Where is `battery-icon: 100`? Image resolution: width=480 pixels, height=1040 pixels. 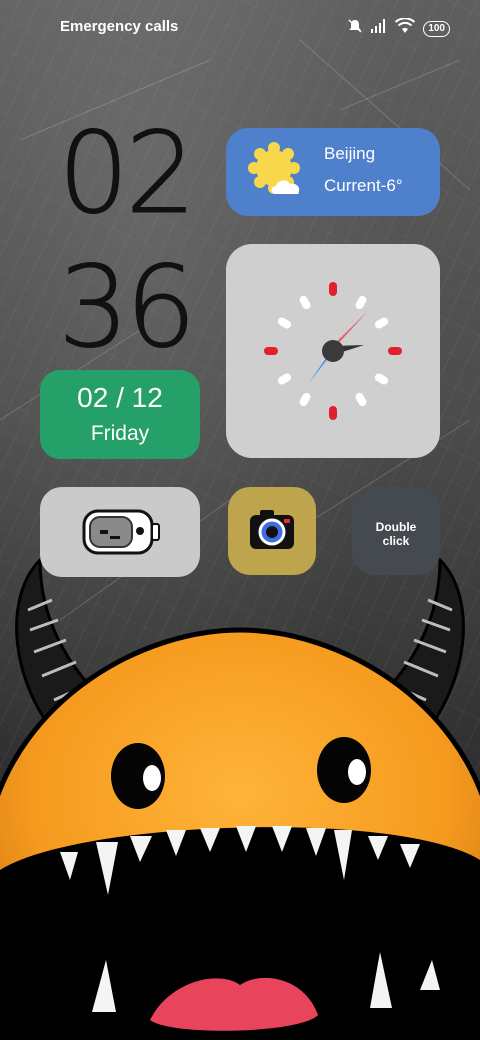
battery-icon: 100 is located at coordinates (436, 28).